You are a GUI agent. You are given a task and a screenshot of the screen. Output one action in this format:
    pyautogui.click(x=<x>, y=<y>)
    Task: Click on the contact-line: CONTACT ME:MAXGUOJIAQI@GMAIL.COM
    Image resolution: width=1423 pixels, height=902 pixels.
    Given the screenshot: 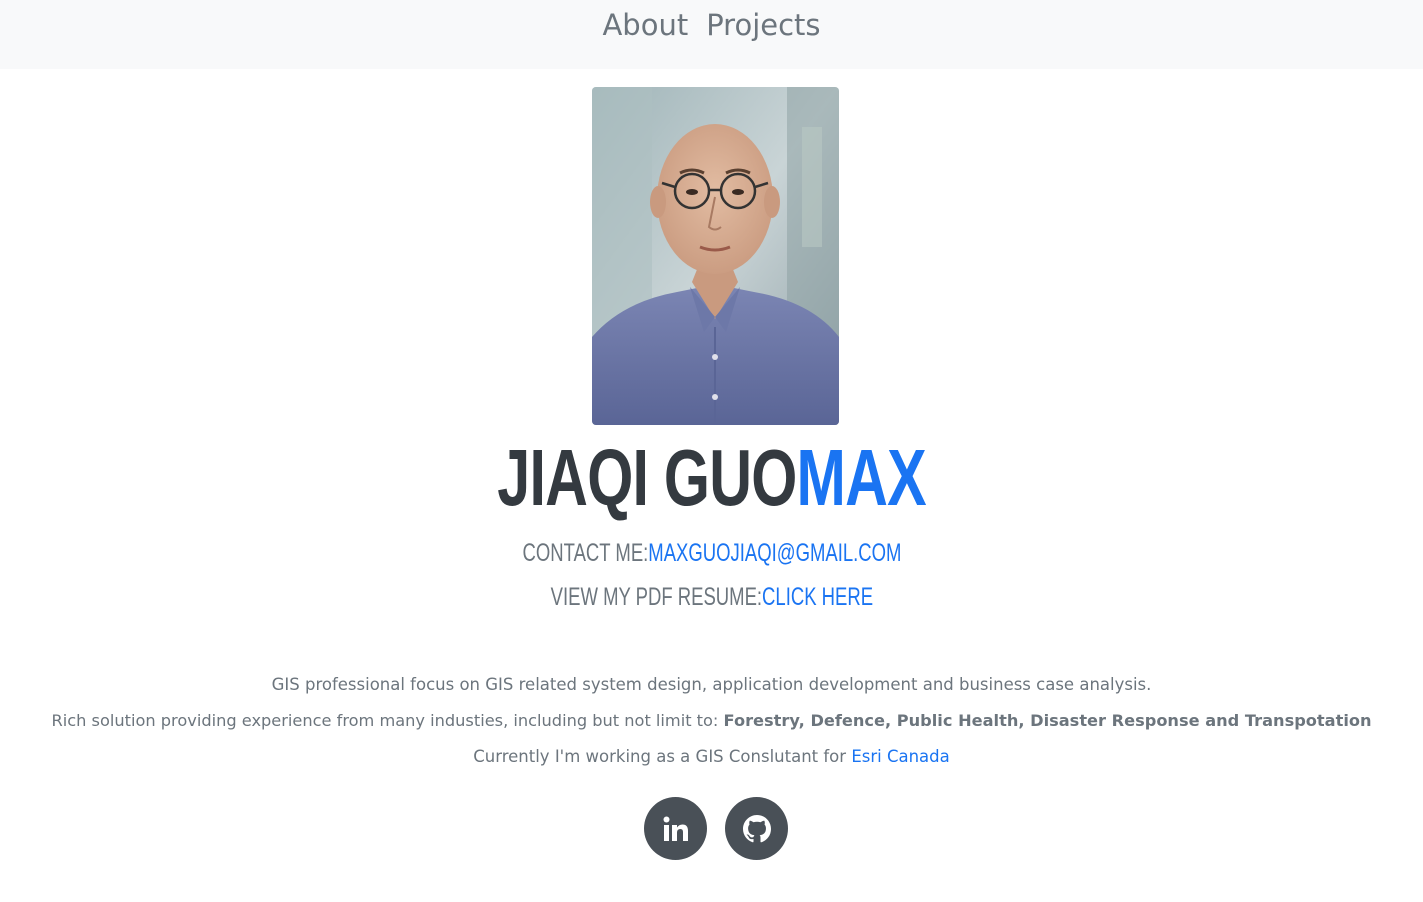 What is the action you would take?
    pyautogui.click(x=711, y=553)
    